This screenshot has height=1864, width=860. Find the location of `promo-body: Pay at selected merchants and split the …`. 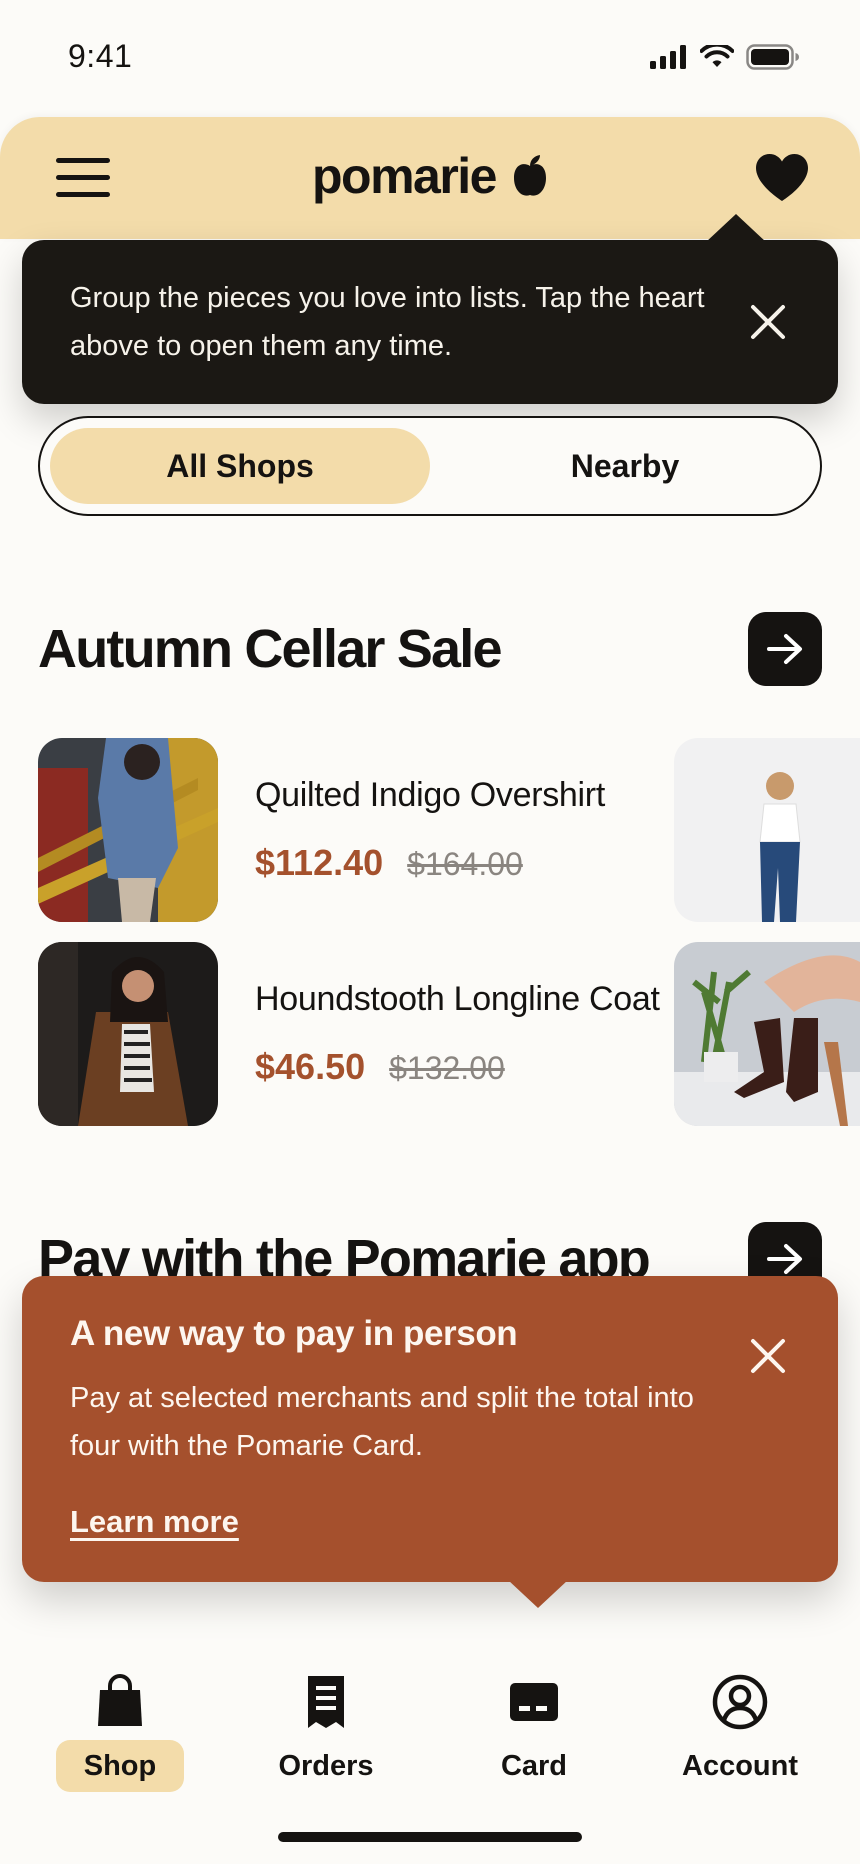

promo-body: Pay at selected merchants and split the … is located at coordinates (382, 1422).